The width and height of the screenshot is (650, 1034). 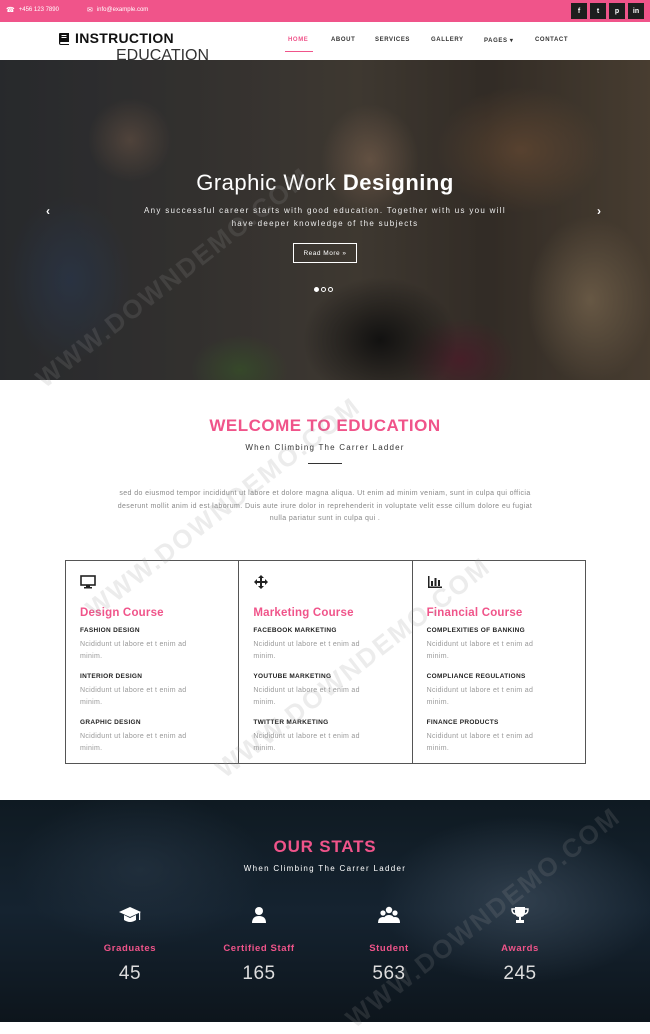 I want to click on stat-item: Graduates 45, so click(x=130, y=945).